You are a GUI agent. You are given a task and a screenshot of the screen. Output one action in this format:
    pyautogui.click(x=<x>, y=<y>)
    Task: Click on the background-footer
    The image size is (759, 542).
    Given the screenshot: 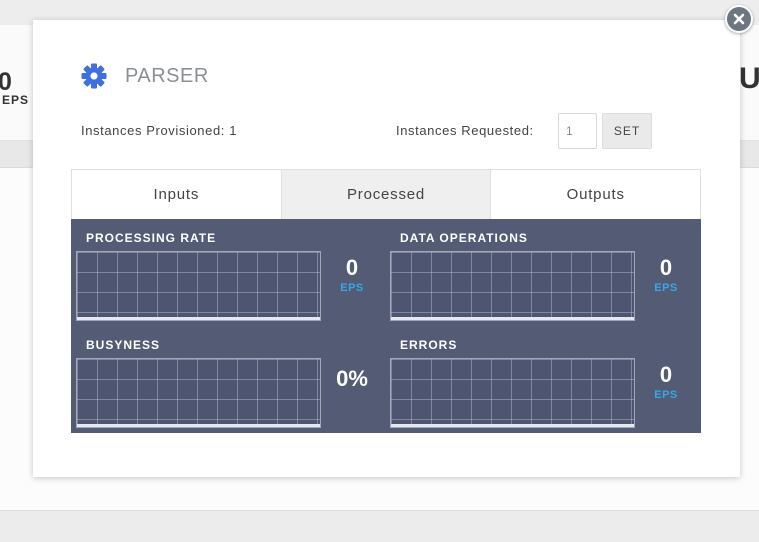 What is the action you would take?
    pyautogui.click(x=379, y=526)
    